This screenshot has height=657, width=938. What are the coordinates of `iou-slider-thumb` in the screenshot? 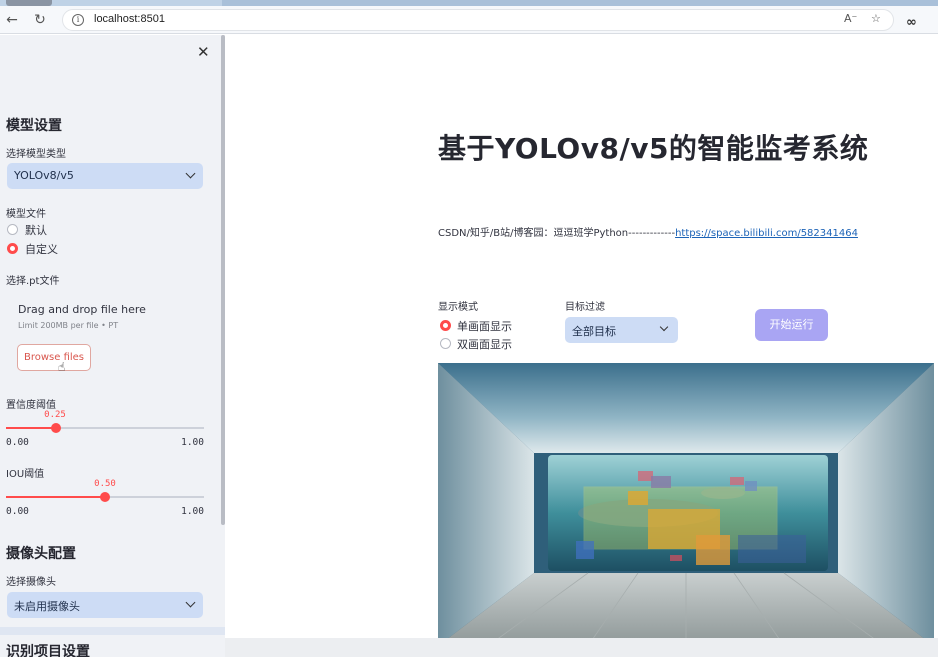 It's located at (105, 497).